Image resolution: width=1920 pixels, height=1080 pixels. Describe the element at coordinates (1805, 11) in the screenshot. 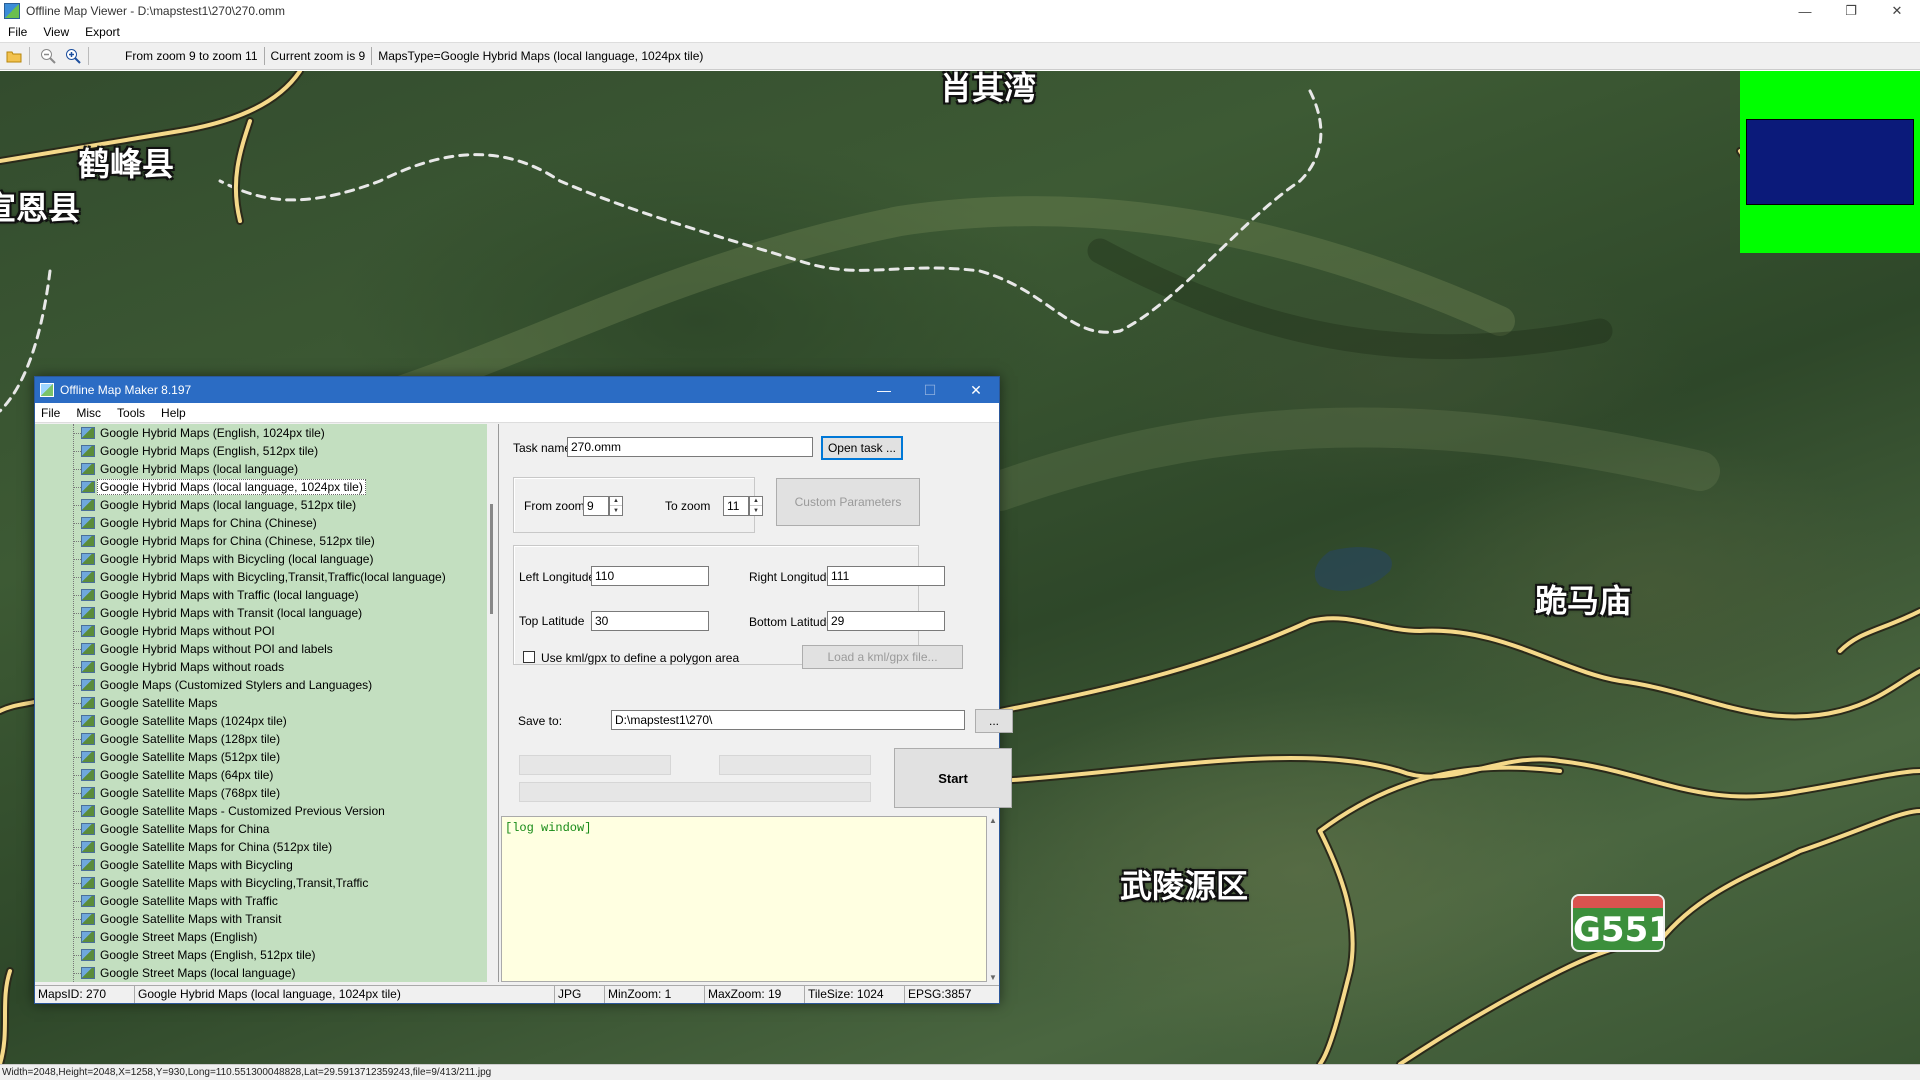

I see `minimize-icon: —` at that location.